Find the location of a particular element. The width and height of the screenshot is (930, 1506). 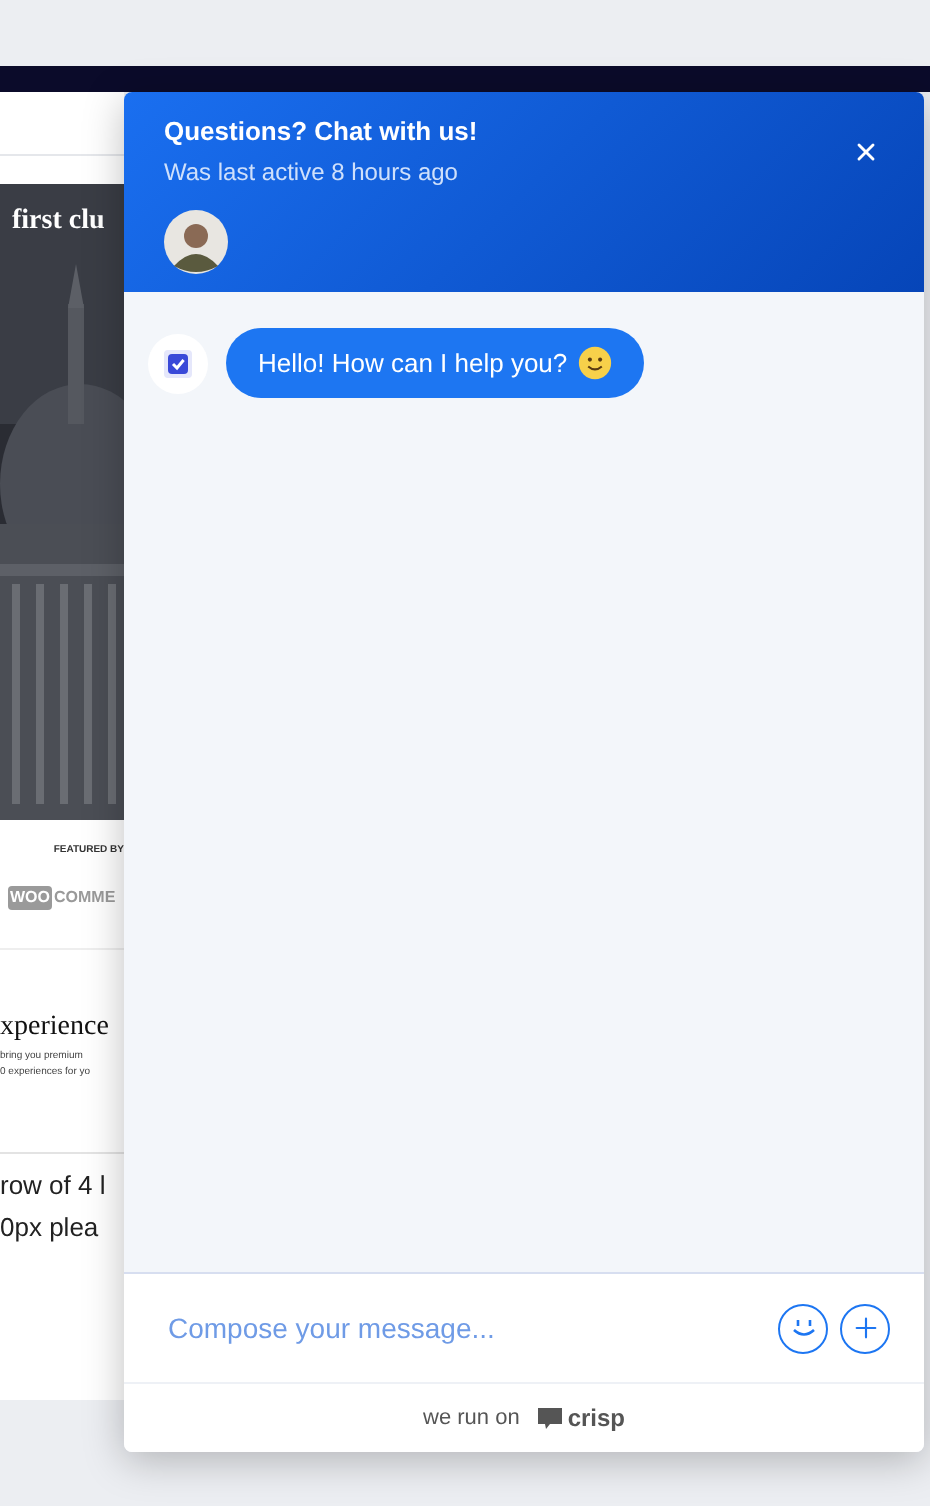

avatar is located at coordinates (196, 242).